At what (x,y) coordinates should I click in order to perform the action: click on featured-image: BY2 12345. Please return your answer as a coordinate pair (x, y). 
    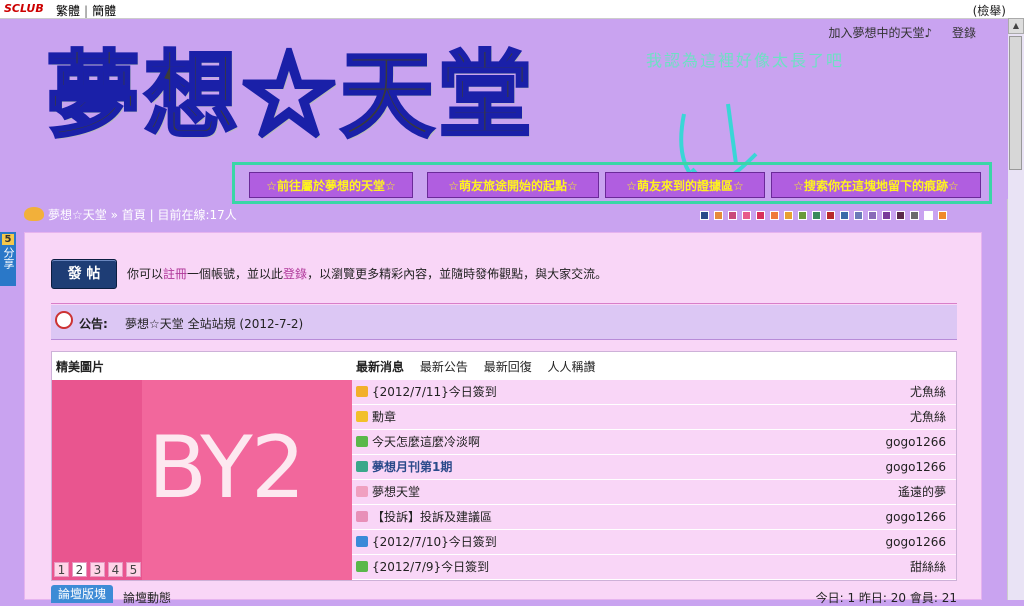
    Looking at the image, I should click on (202, 480).